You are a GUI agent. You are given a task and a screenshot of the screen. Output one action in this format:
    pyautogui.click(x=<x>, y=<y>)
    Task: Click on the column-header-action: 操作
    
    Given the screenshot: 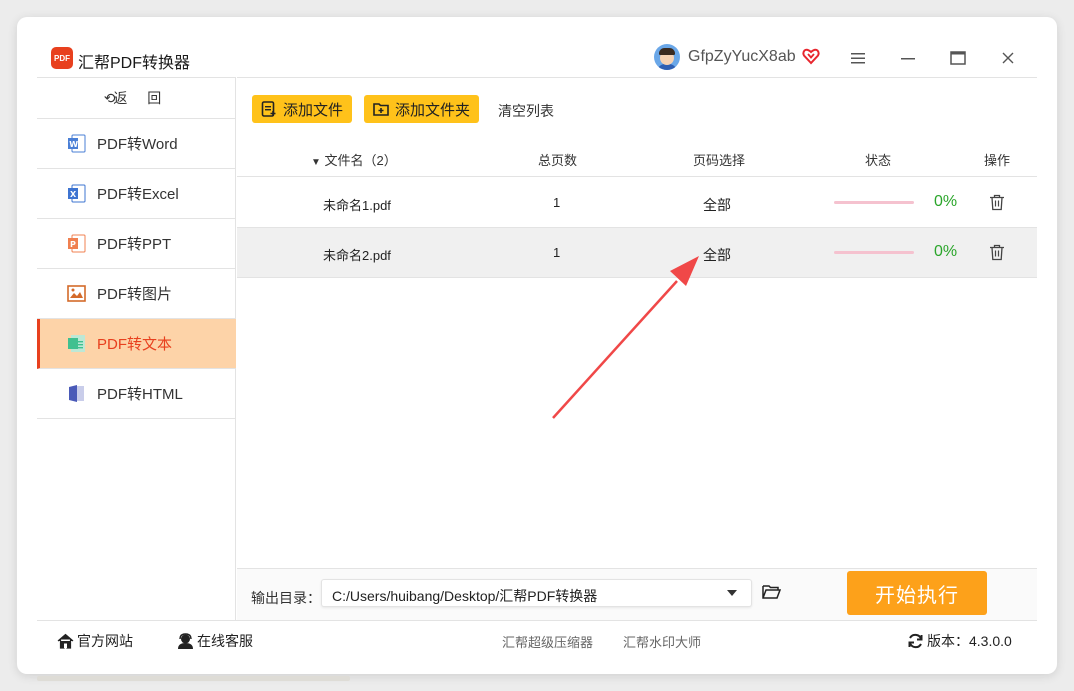 What is the action you would take?
    pyautogui.click(x=997, y=160)
    